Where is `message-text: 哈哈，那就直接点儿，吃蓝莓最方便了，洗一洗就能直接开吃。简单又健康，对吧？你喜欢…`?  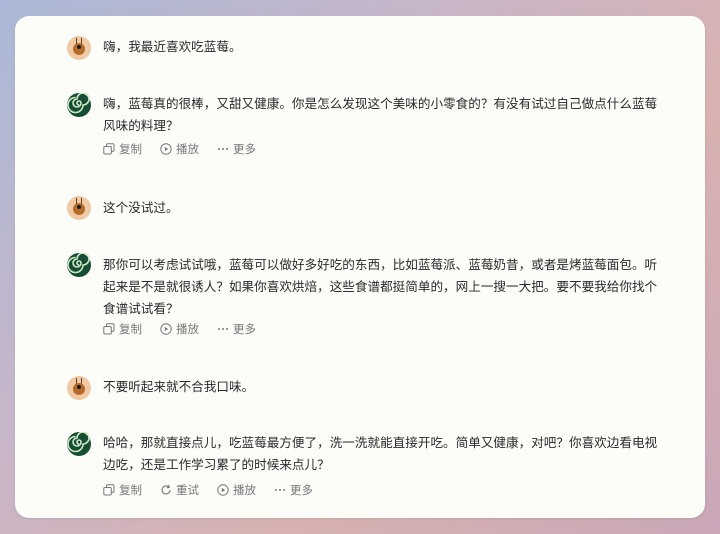
message-text: 哈哈，那就直接点儿，吃蓝莓最方便了，洗一洗就能直接开吃。简单又健康，对吧？你喜欢… is located at coordinates (380, 453).